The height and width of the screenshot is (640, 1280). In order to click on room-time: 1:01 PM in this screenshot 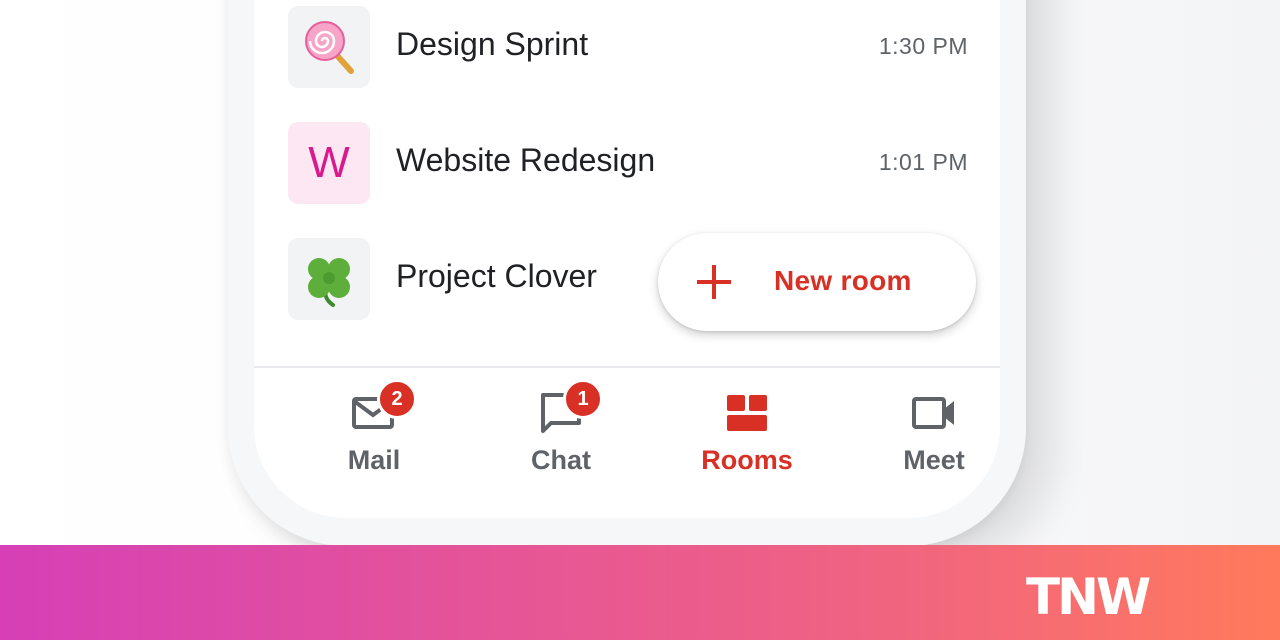, I will do `click(923, 162)`.